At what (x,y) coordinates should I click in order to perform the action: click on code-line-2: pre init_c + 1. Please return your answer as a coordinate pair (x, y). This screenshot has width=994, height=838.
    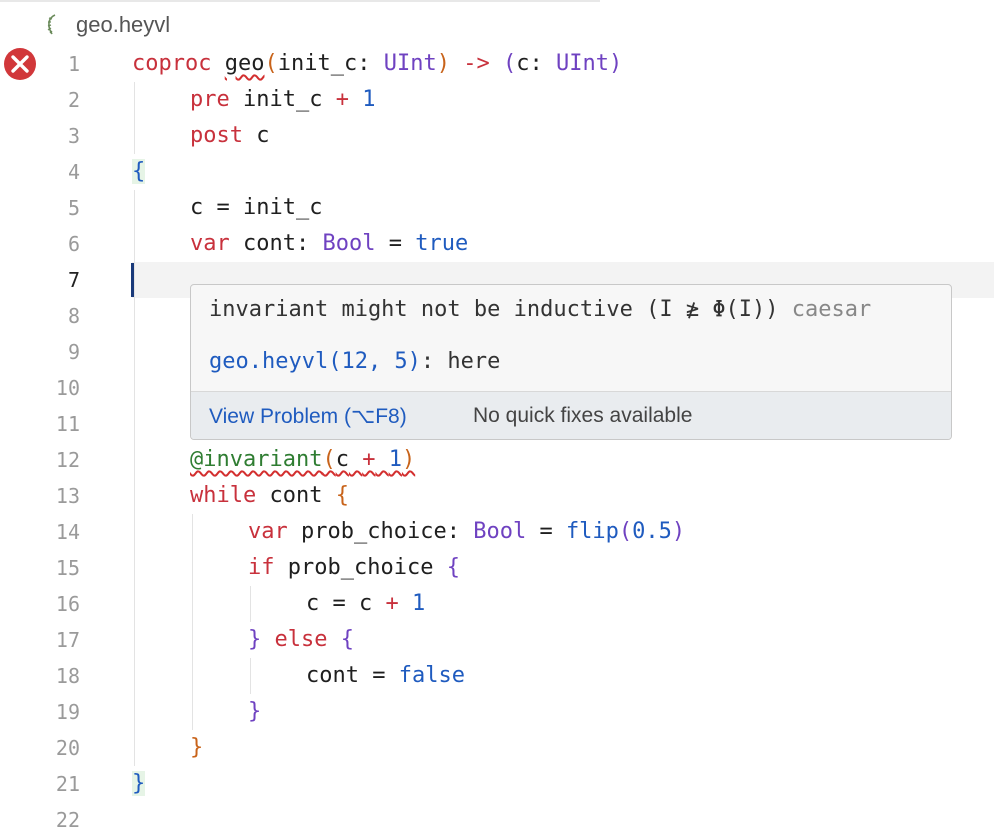
    Looking at the image, I should click on (282, 100).